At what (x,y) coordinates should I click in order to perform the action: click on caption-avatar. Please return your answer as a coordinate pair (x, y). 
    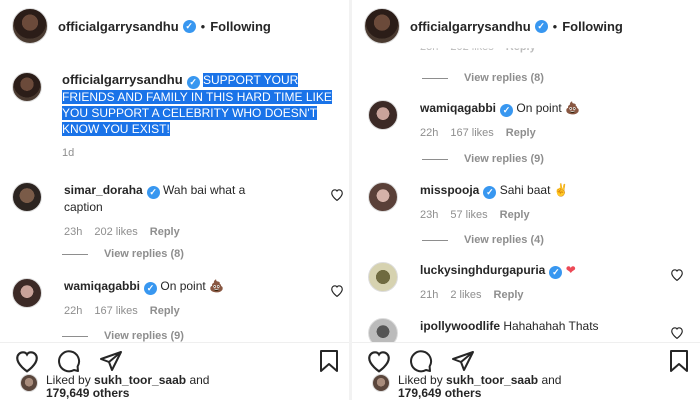
    Looking at the image, I should click on (27, 87).